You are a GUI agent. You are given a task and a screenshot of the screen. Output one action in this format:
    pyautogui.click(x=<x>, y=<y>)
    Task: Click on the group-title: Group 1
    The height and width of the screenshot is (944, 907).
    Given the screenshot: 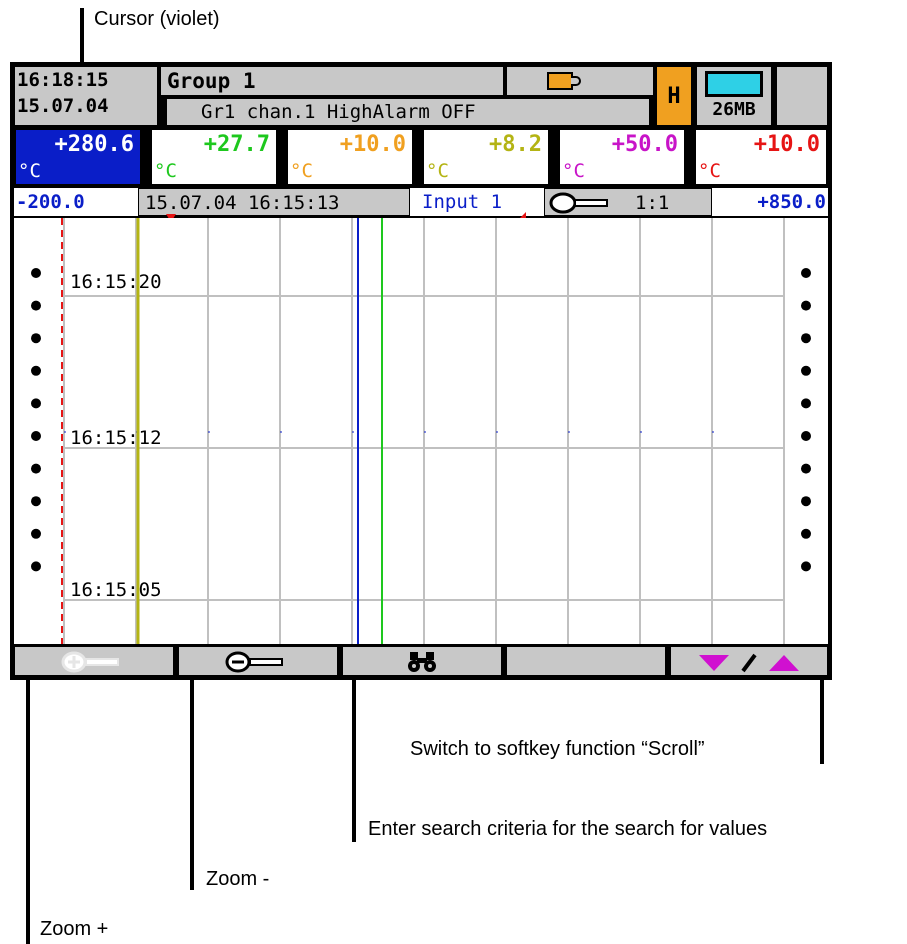 What is the action you would take?
    pyautogui.click(x=332, y=81)
    